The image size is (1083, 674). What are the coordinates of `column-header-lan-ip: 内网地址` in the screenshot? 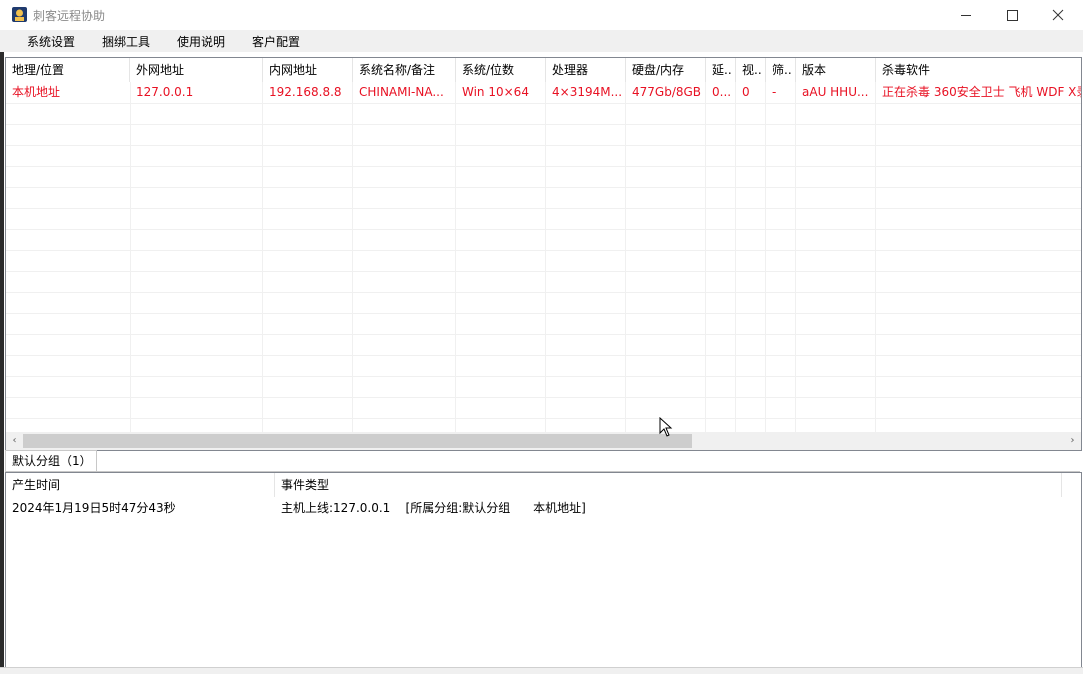 It's located at (308, 70).